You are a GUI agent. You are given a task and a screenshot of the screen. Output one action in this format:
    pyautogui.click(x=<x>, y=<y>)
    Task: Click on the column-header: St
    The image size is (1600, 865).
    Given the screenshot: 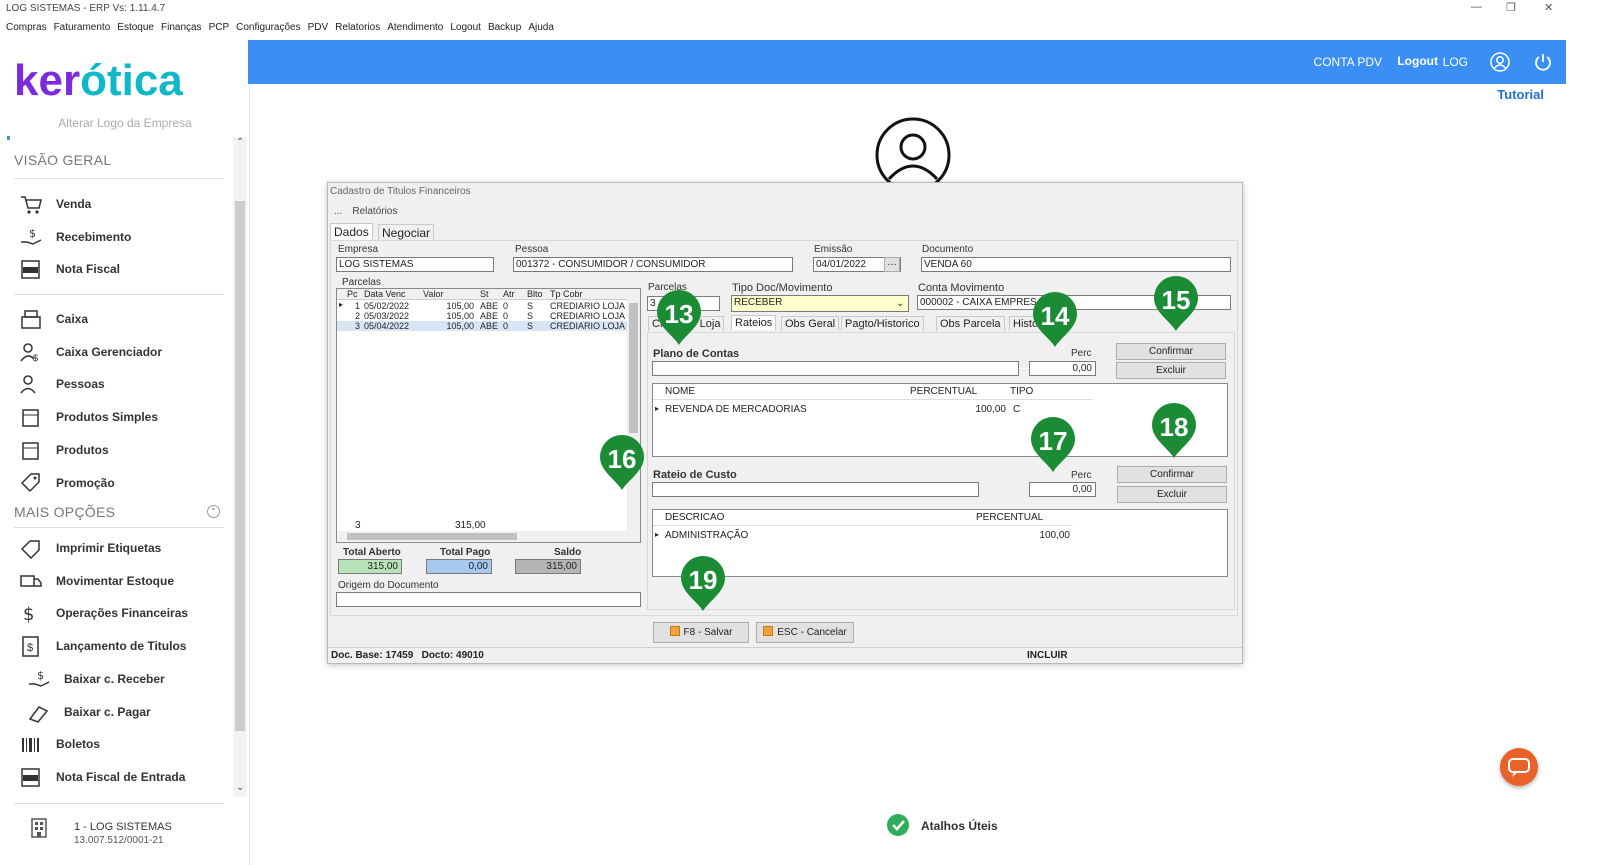 What is the action you would take?
    pyautogui.click(x=484, y=294)
    